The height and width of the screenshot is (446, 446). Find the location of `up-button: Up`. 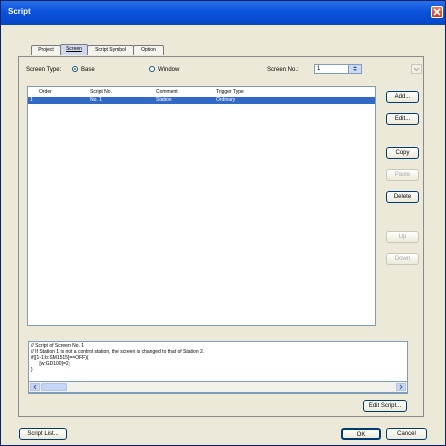

up-button: Up is located at coordinates (402, 237).